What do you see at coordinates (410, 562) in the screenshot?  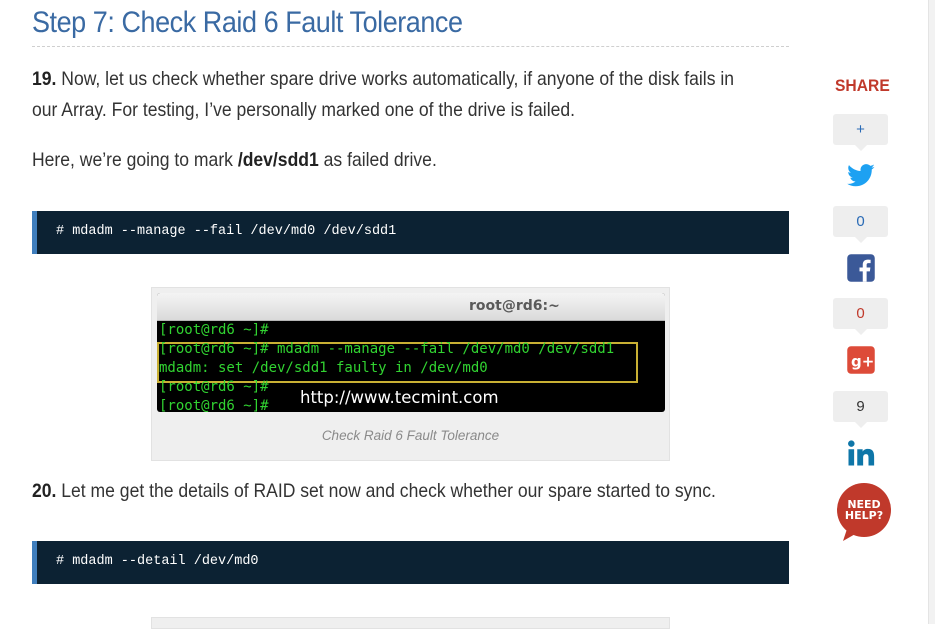 I see `code-block-detail: # mdadm --detail /dev/md0` at bounding box center [410, 562].